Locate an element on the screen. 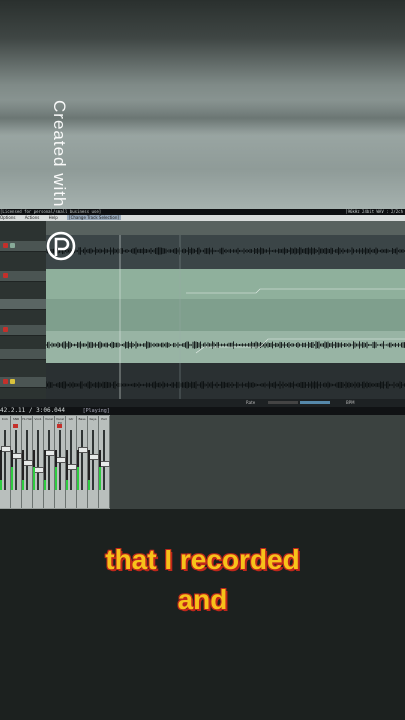 The height and width of the screenshot is (720, 405). subtitle-caption: that I recorded and is located at coordinates (202, 580).